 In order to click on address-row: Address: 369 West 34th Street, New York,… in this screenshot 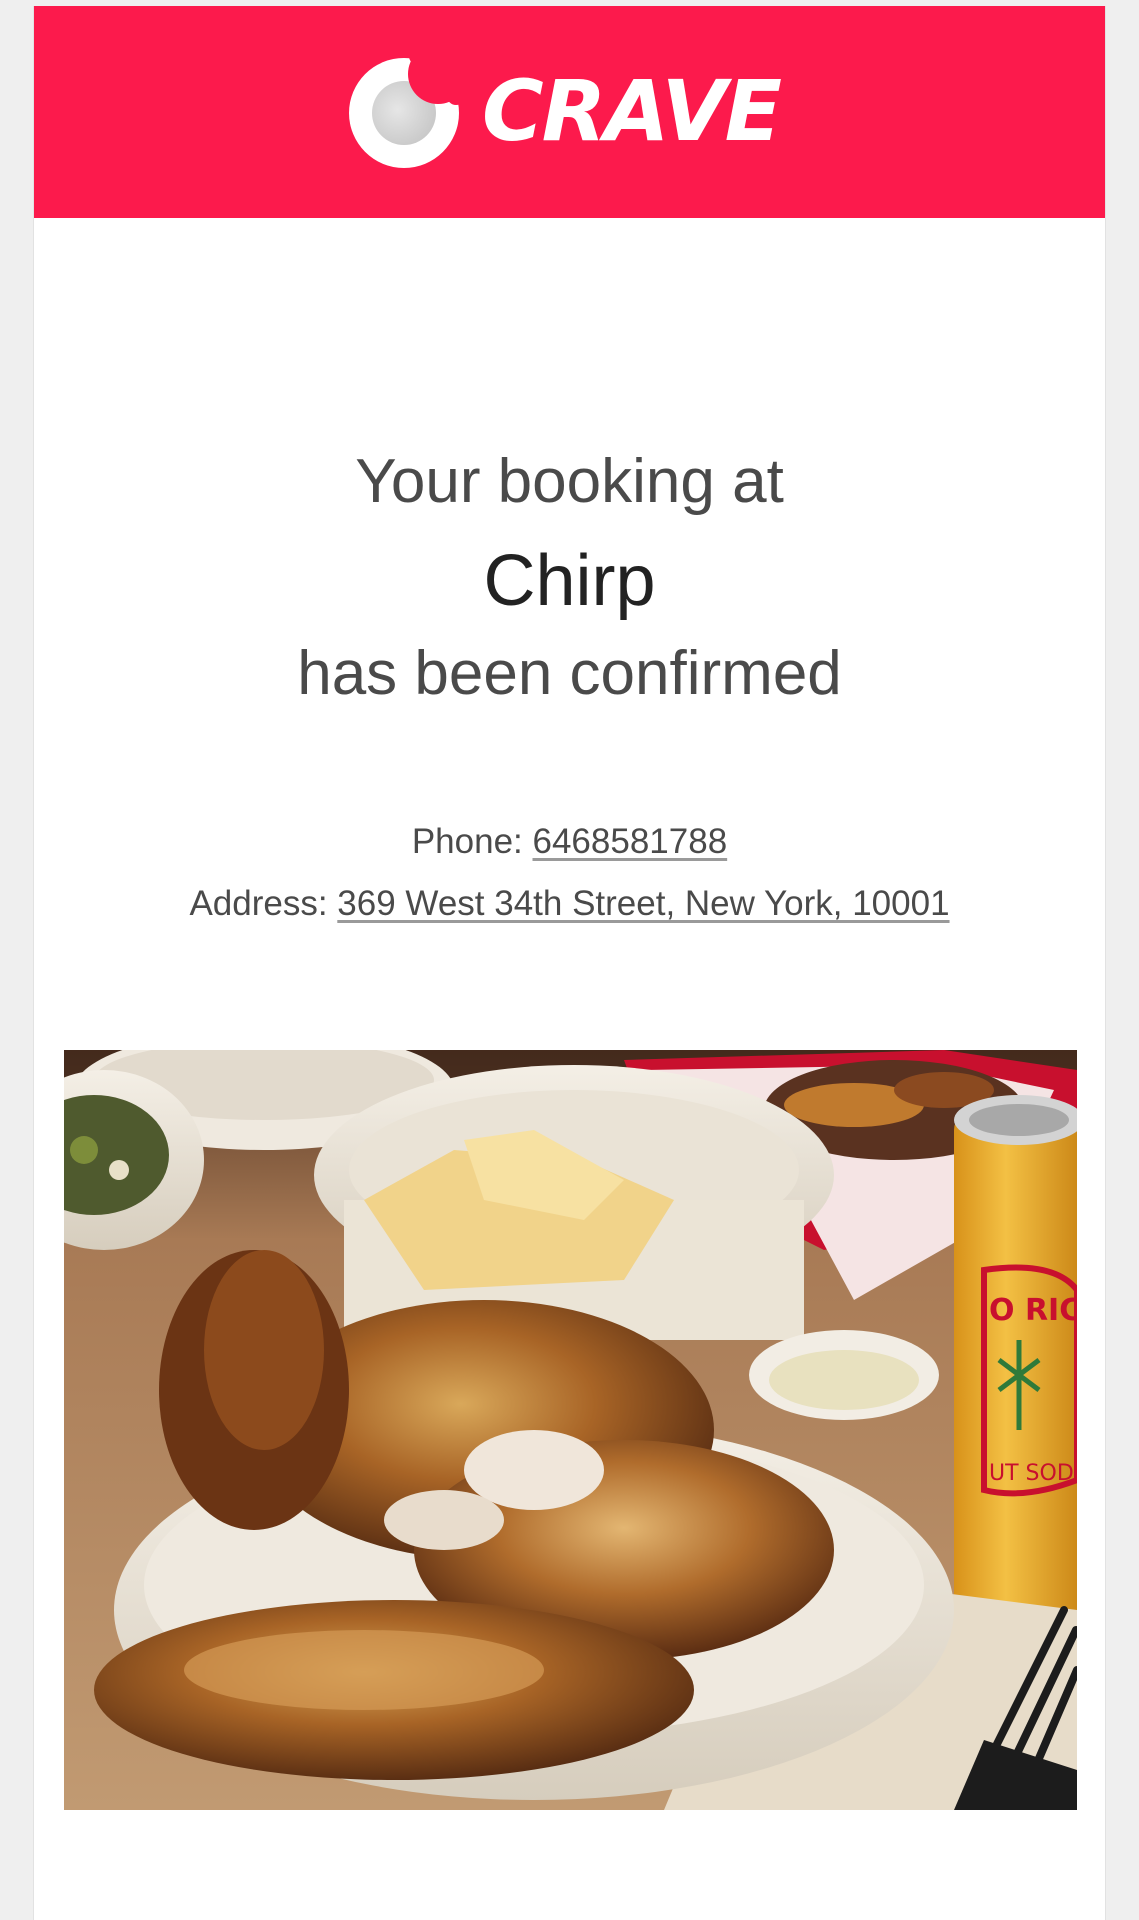, I will do `click(569, 904)`.